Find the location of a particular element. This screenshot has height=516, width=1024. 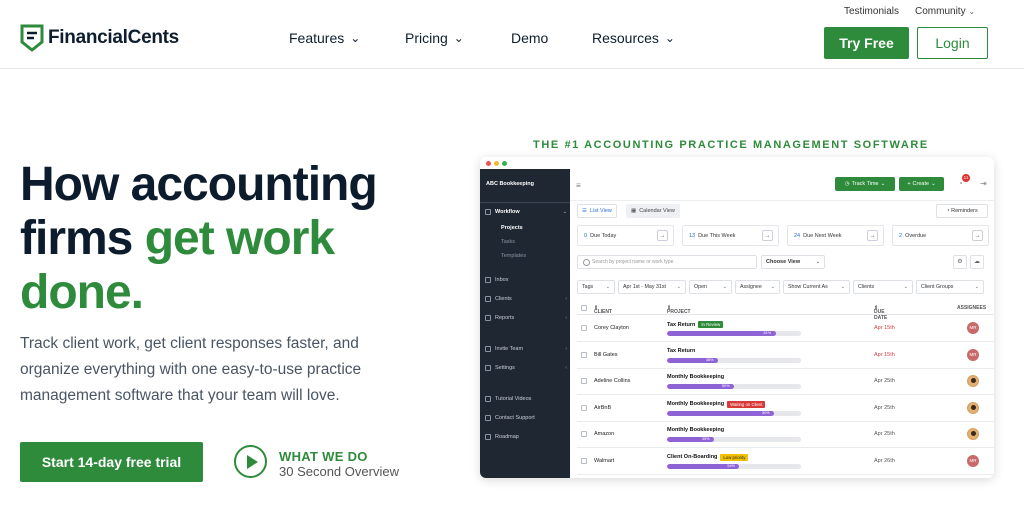

client-name: Amazon is located at coordinates (604, 434).